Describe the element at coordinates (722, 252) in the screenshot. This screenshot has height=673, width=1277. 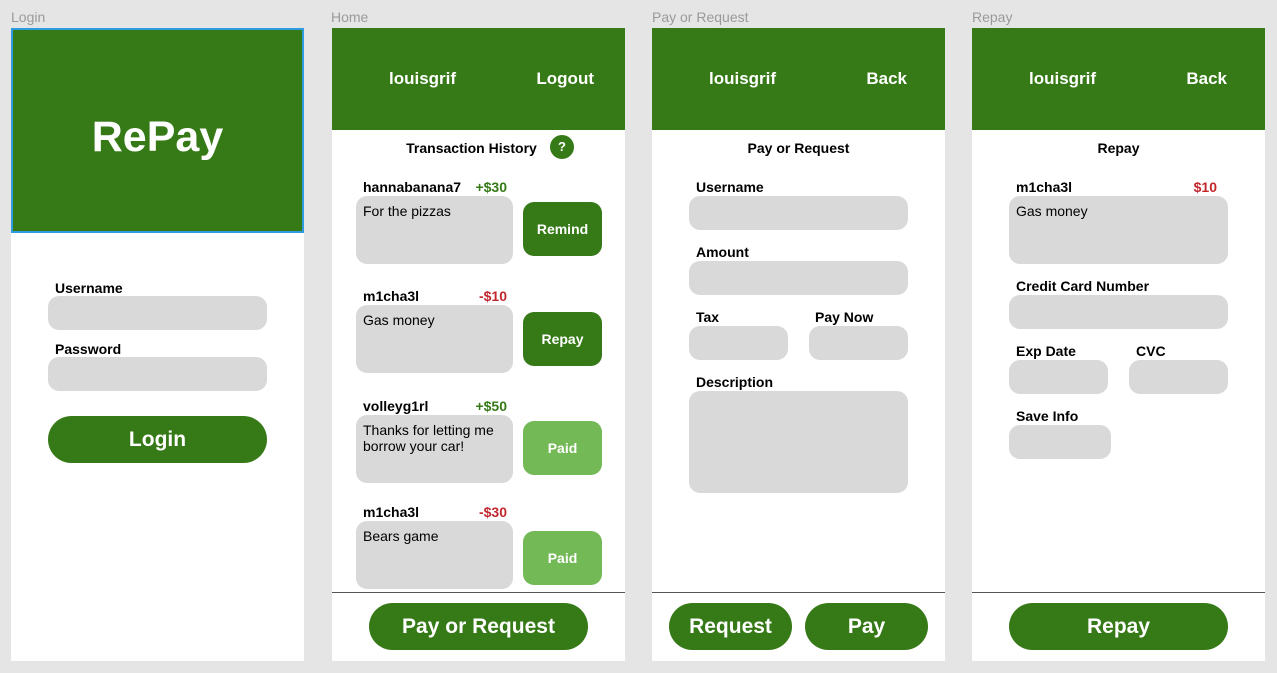
I see `amount-label: Amount` at that location.